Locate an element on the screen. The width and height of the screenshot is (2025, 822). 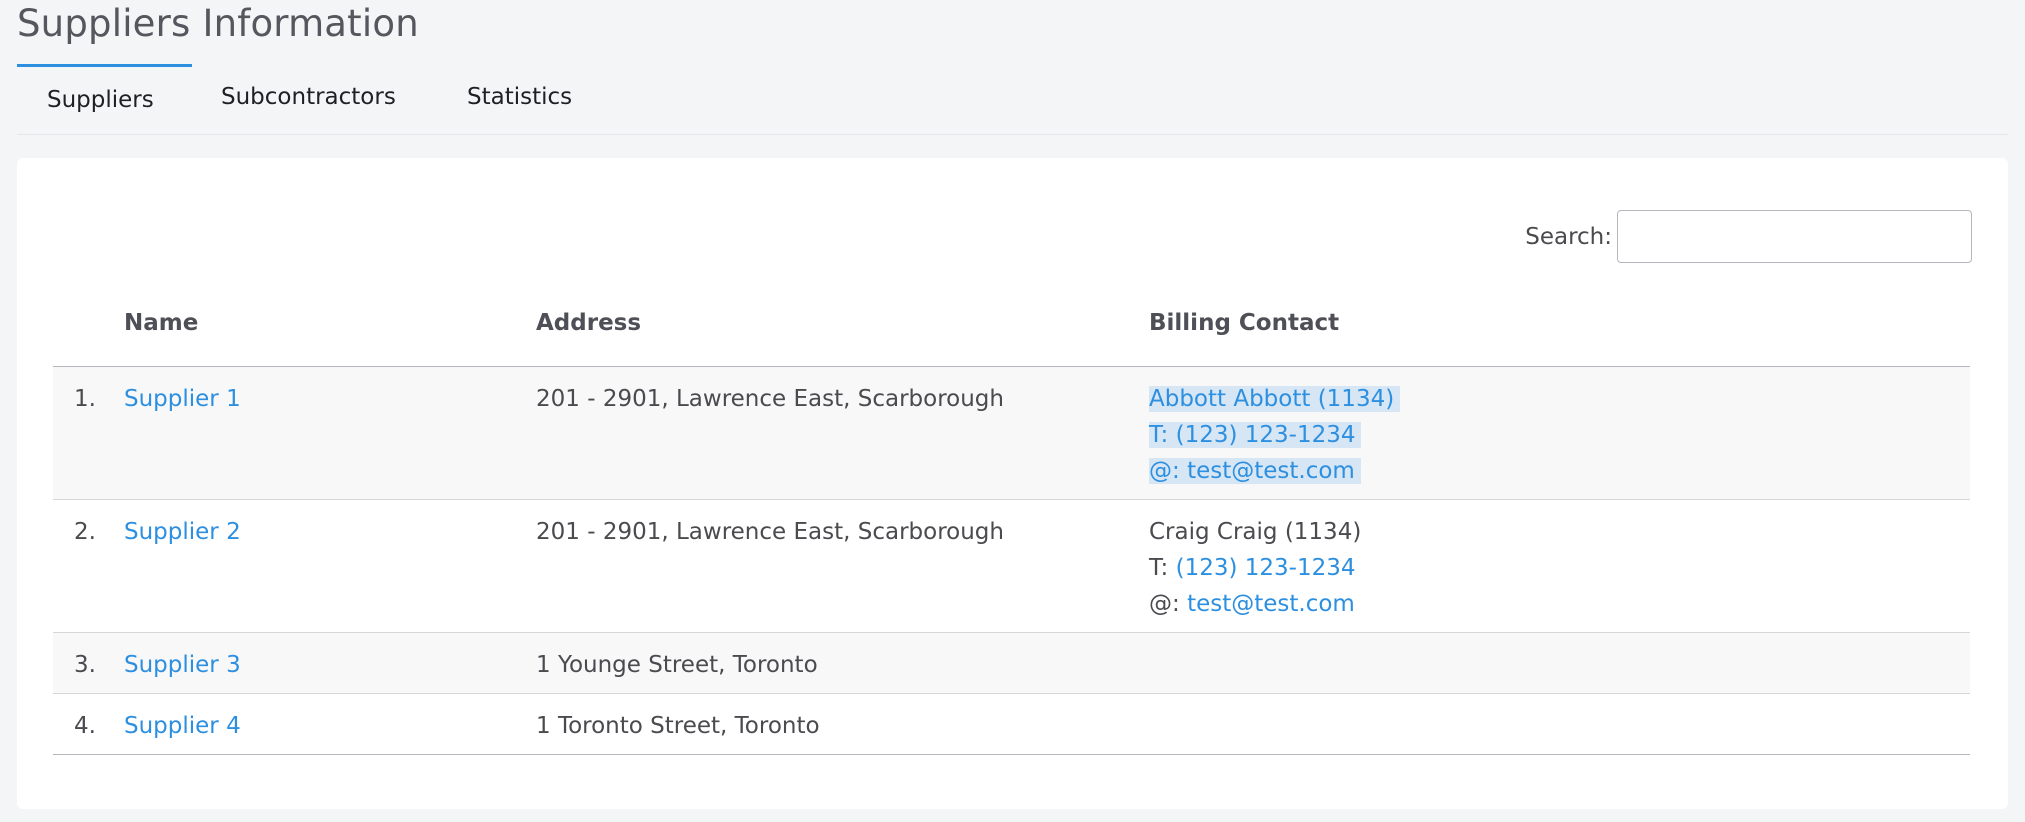
column-header-address: Address is located at coordinates (588, 323).